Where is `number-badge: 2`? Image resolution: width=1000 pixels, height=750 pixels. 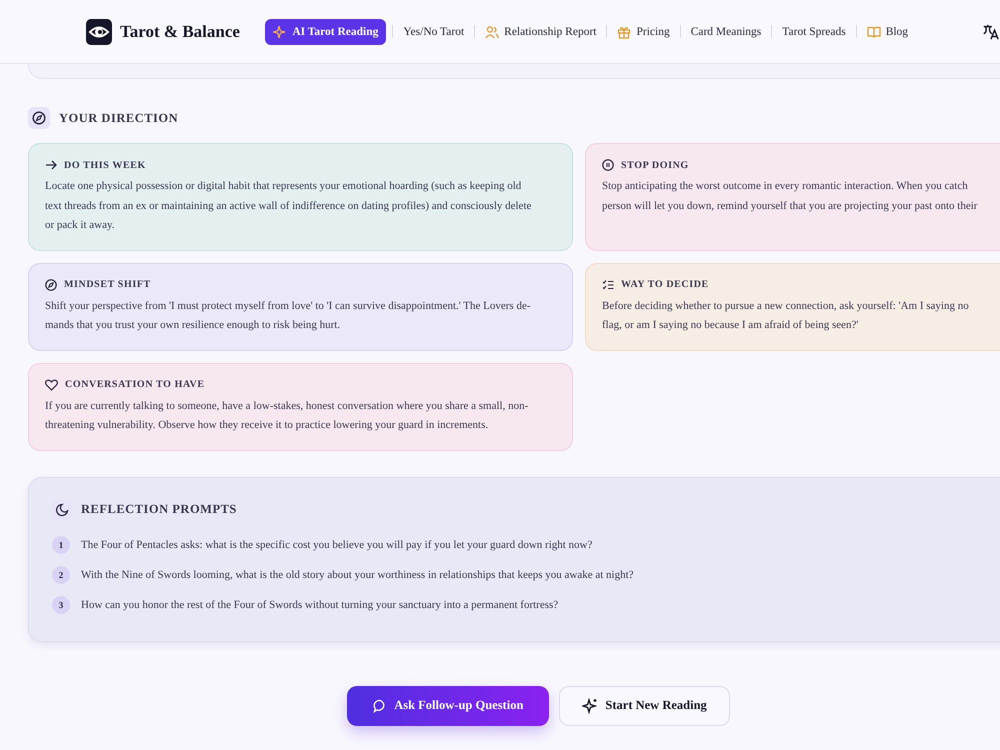
number-badge: 2 is located at coordinates (61, 575).